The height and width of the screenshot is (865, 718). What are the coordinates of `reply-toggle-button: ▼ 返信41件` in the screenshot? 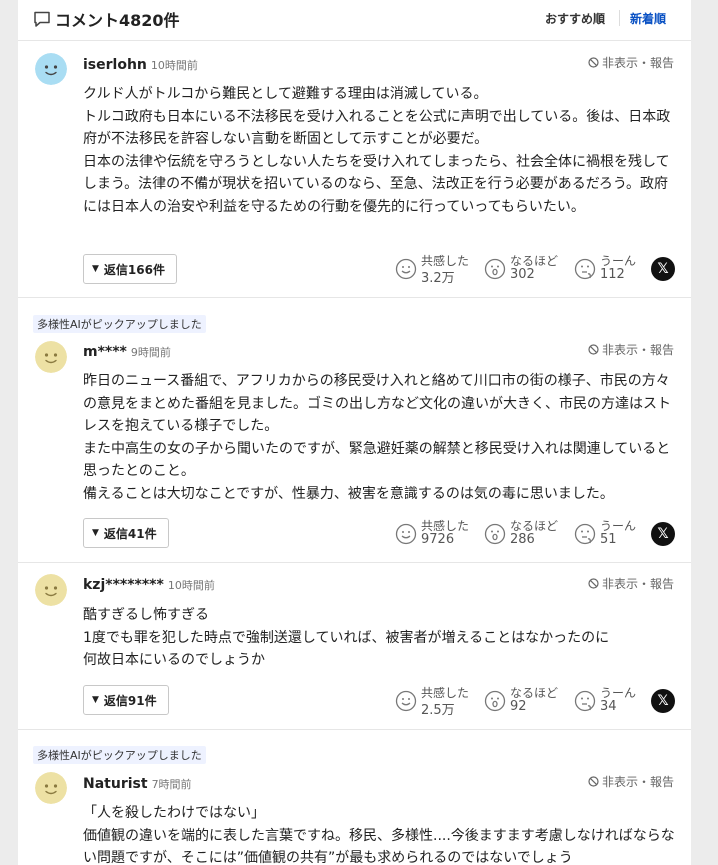 It's located at (126, 533).